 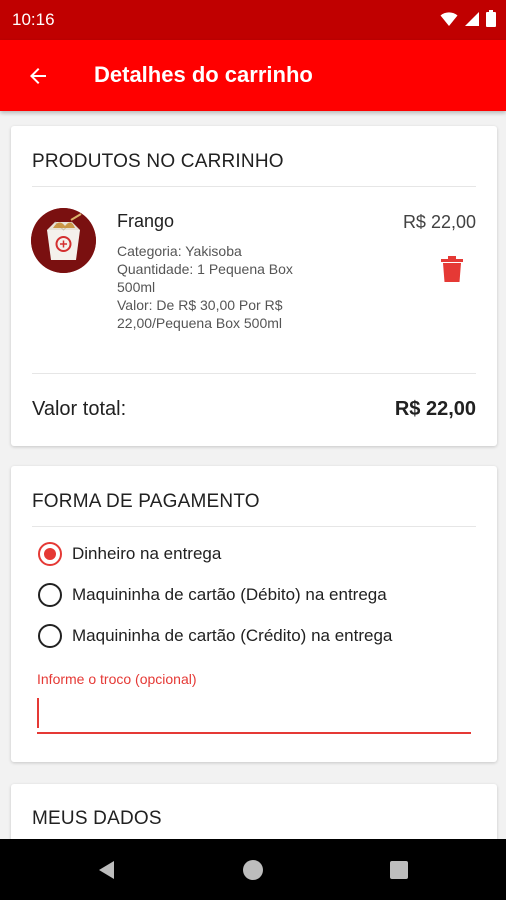 I want to click on arrow-back-icon, so click(x=38, y=76).